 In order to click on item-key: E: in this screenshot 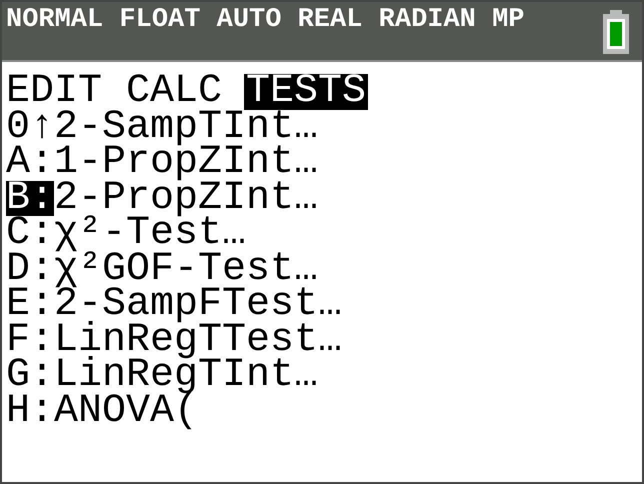, I will do `click(30, 304)`.